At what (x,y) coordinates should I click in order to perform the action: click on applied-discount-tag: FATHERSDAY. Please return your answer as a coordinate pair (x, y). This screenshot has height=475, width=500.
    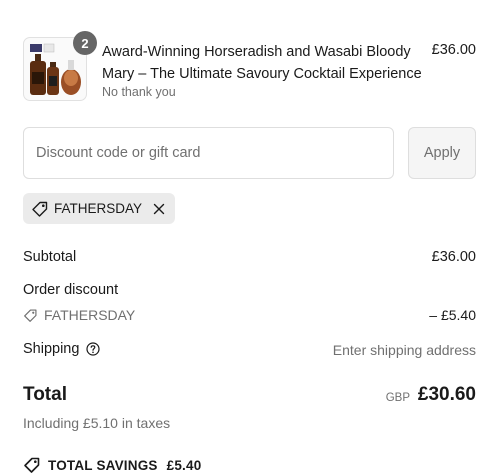
    Looking at the image, I should click on (99, 208).